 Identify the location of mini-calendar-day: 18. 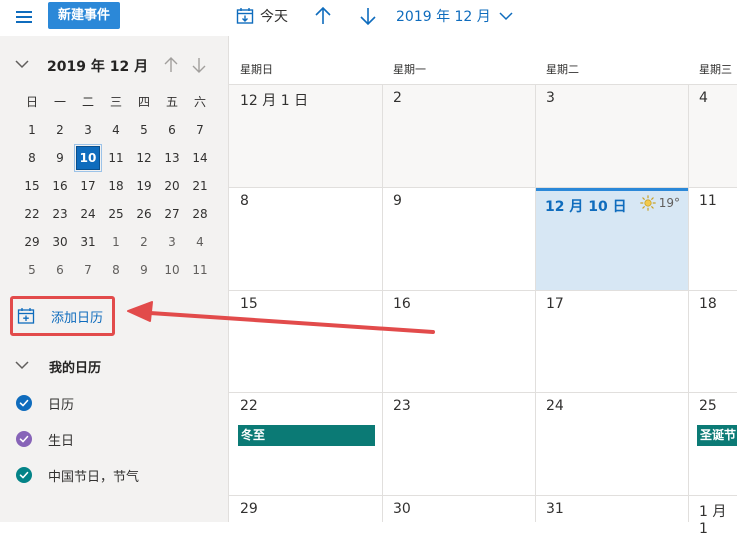
(116, 186).